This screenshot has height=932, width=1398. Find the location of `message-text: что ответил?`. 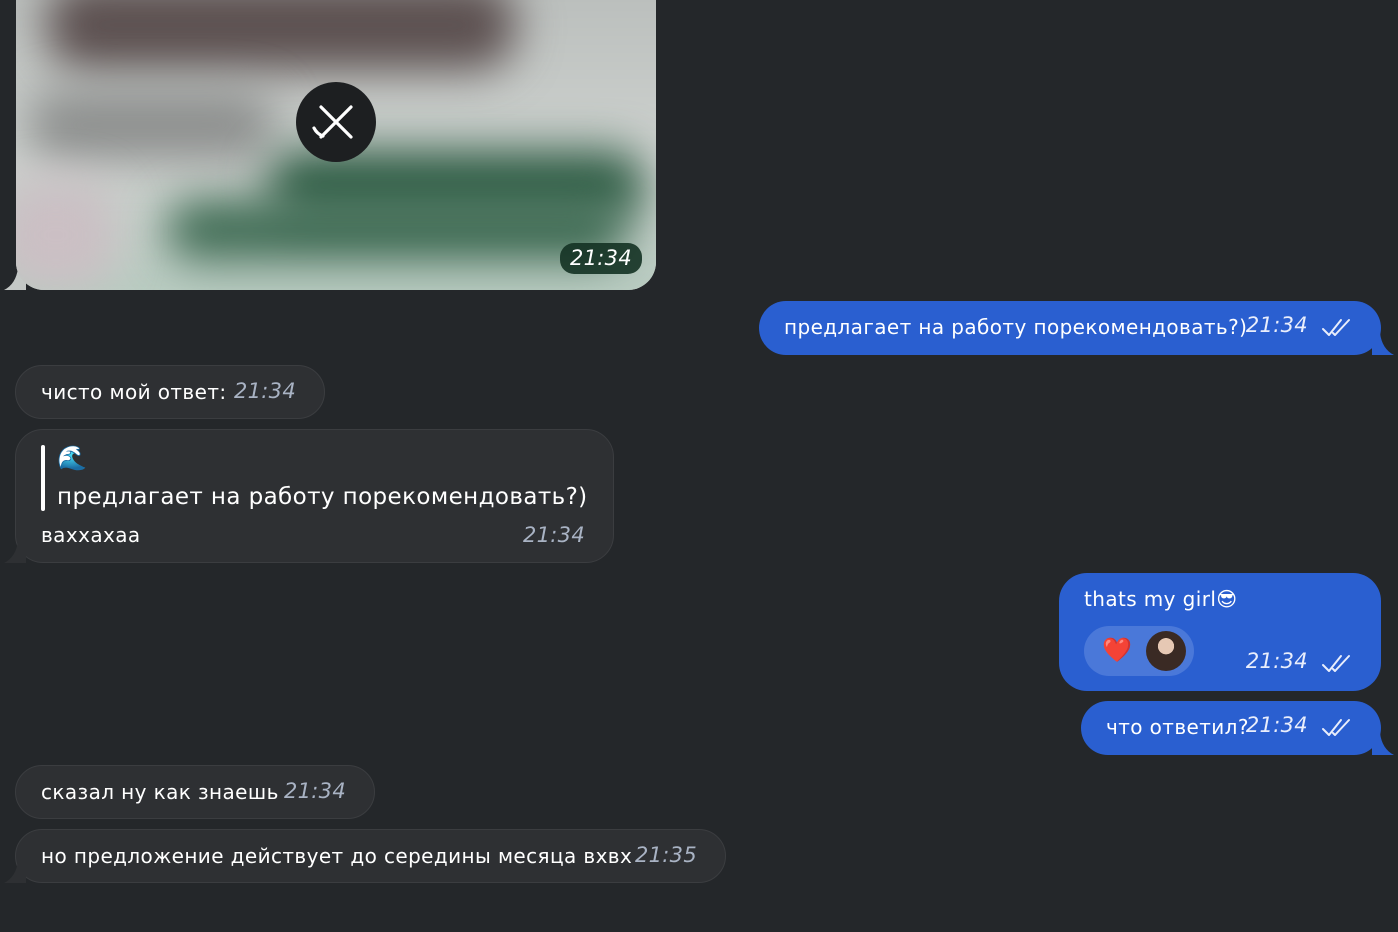

message-text: что ответил? is located at coordinates (1177, 727).